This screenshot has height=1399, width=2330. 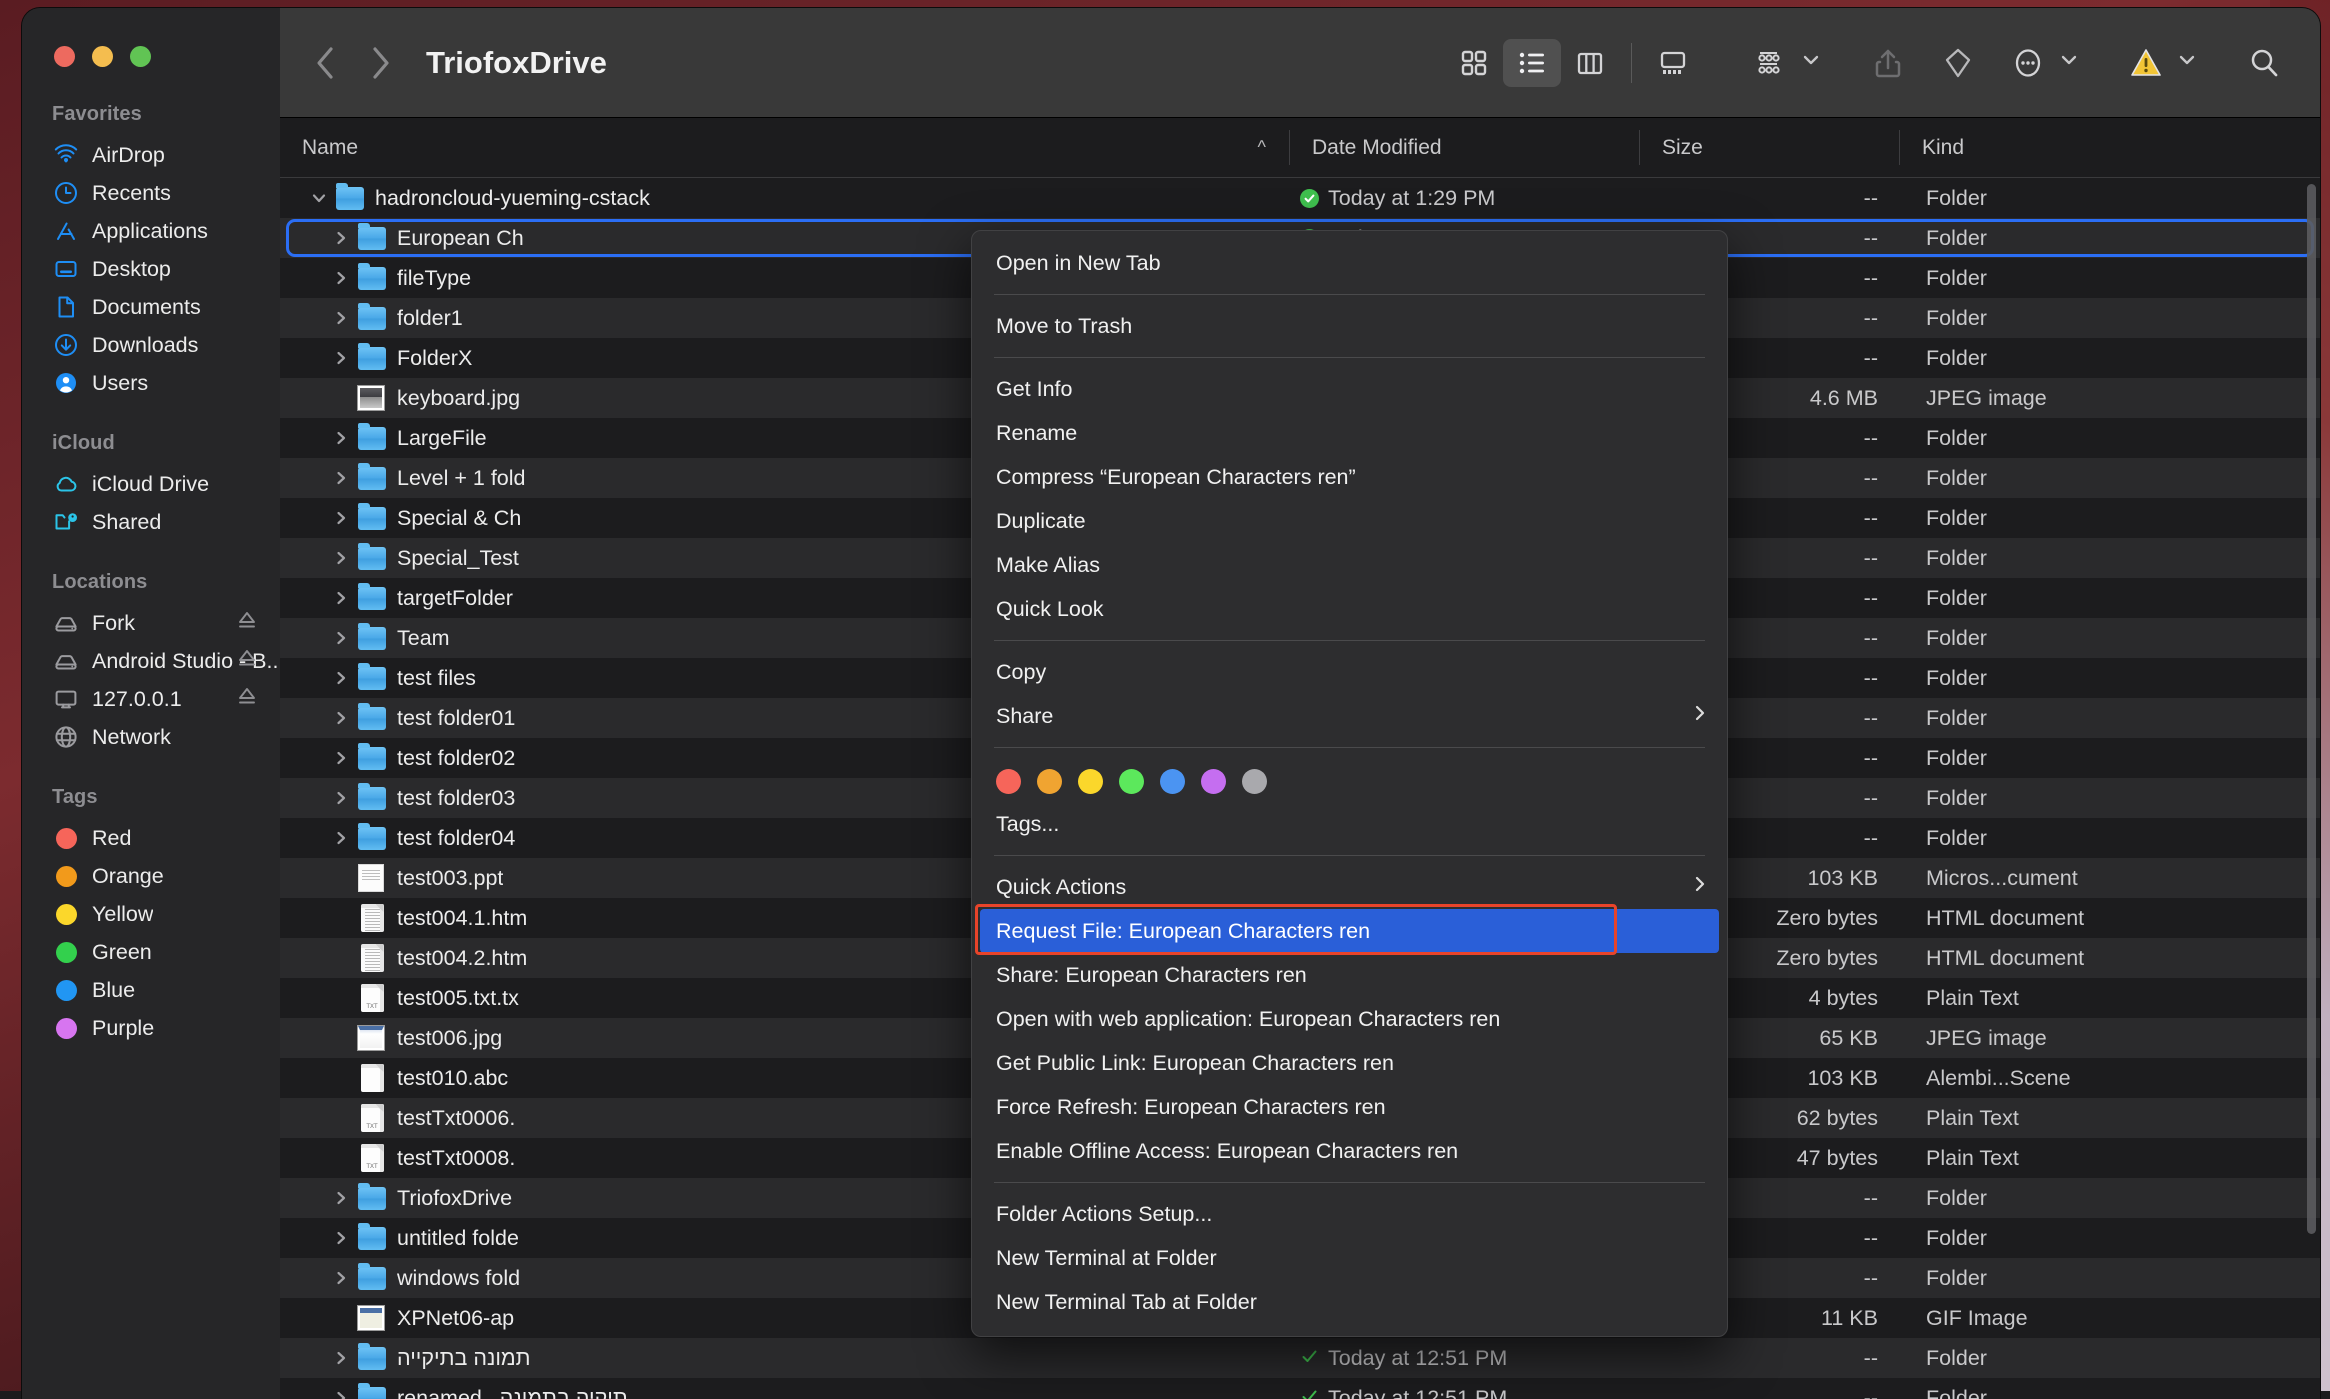 I want to click on menu-item-rename: Rename, so click(x=1349, y=433).